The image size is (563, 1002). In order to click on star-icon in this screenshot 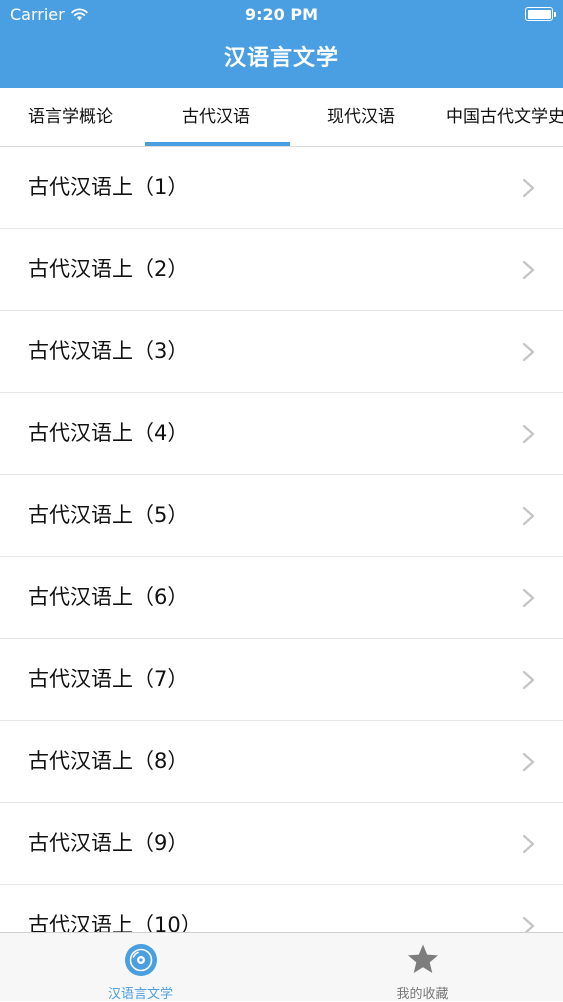, I will do `click(422, 958)`.